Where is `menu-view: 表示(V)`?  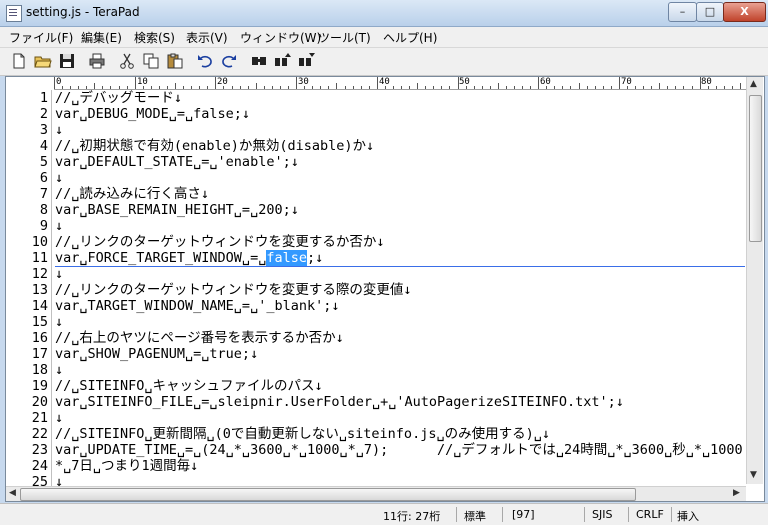 menu-view: 表示(V) is located at coordinates (207, 37).